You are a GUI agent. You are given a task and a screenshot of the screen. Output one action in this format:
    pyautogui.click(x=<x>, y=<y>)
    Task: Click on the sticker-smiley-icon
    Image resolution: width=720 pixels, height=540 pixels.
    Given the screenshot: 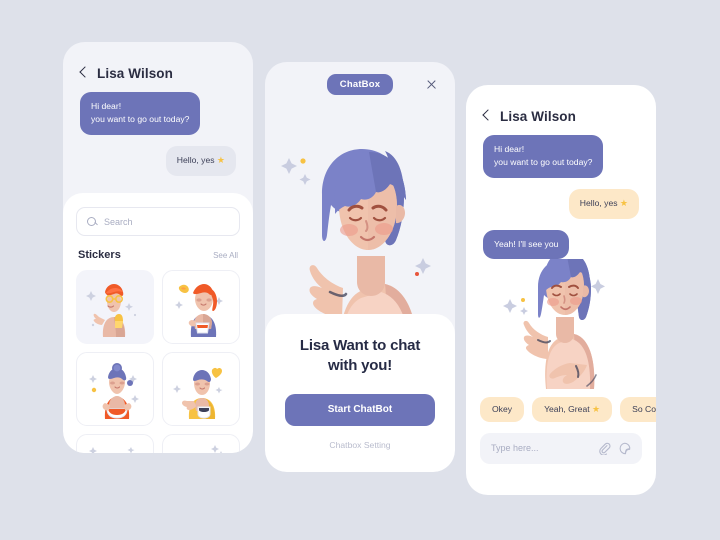 What is the action you would take?
    pyautogui.click(x=624, y=448)
    